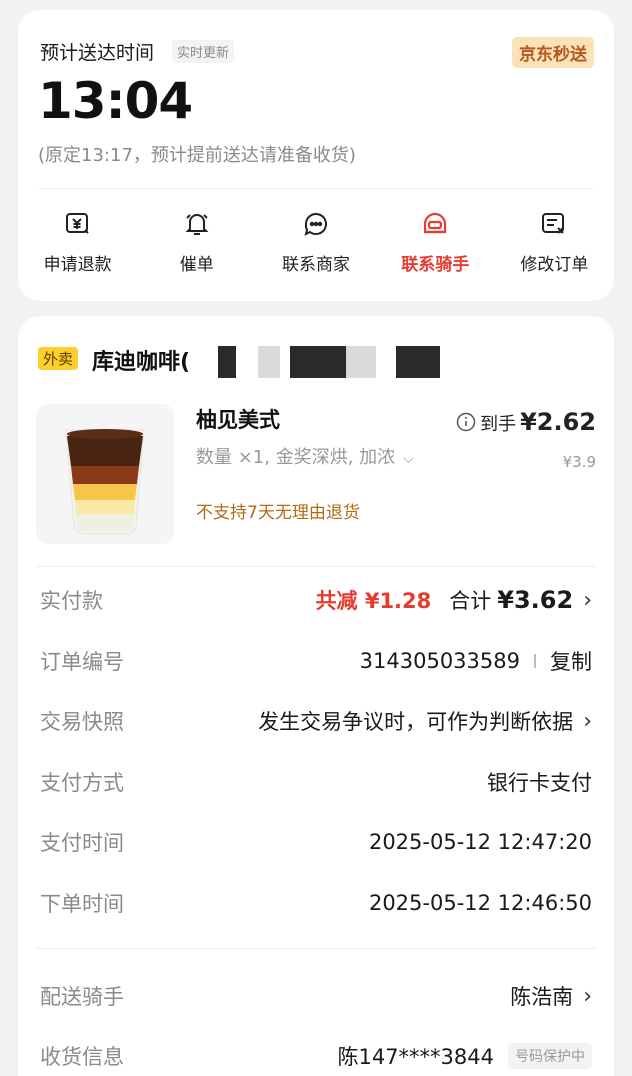  What do you see at coordinates (82, 997) in the screenshot?
I see `rider-label: 配送骑手` at bounding box center [82, 997].